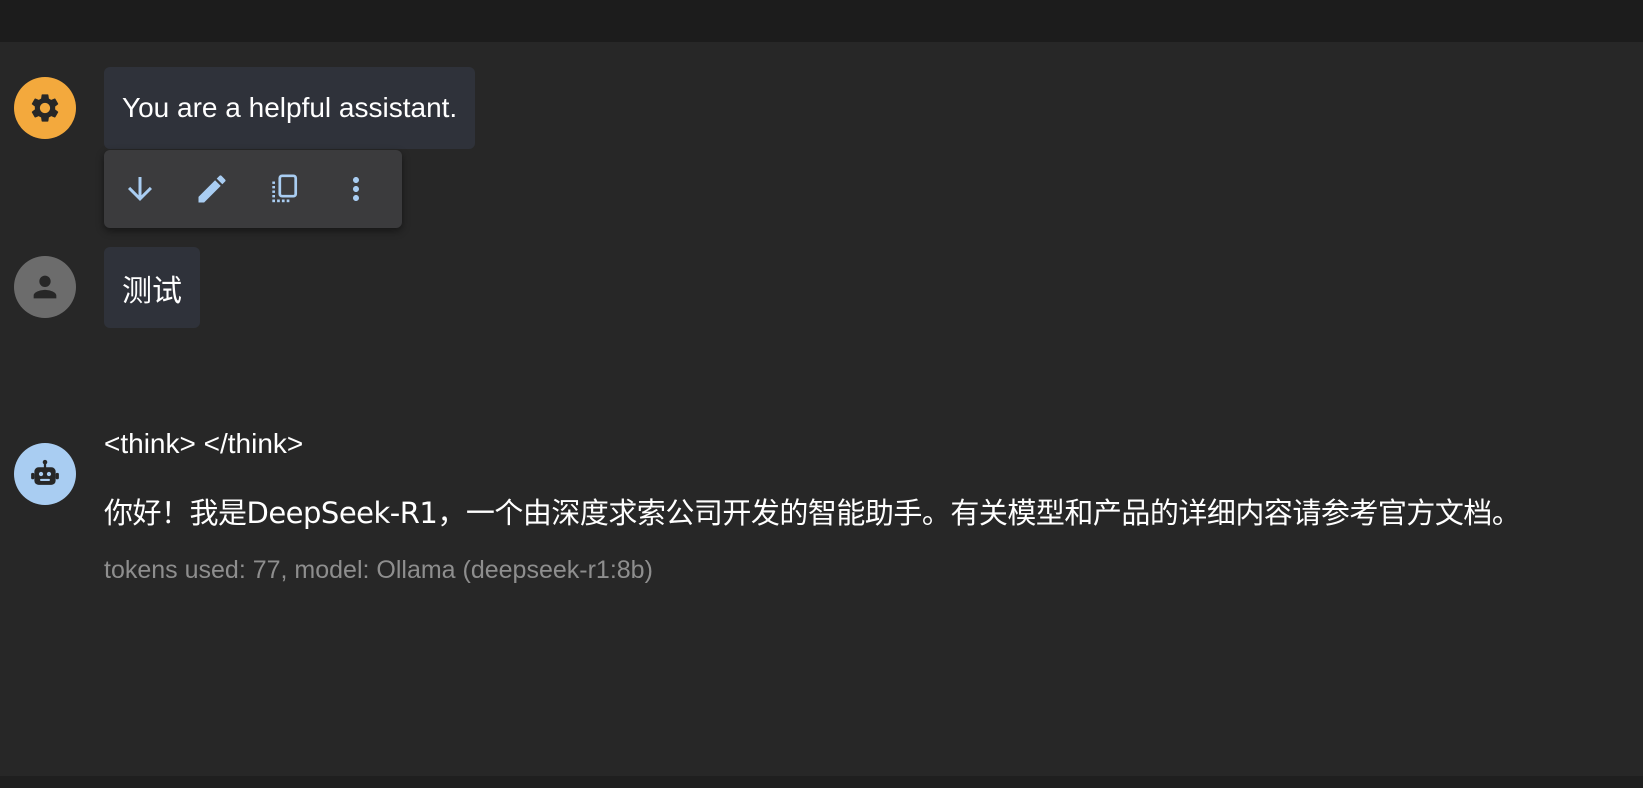 Image resolution: width=1643 pixels, height=788 pixels. I want to click on more-vert-icon, so click(356, 189).